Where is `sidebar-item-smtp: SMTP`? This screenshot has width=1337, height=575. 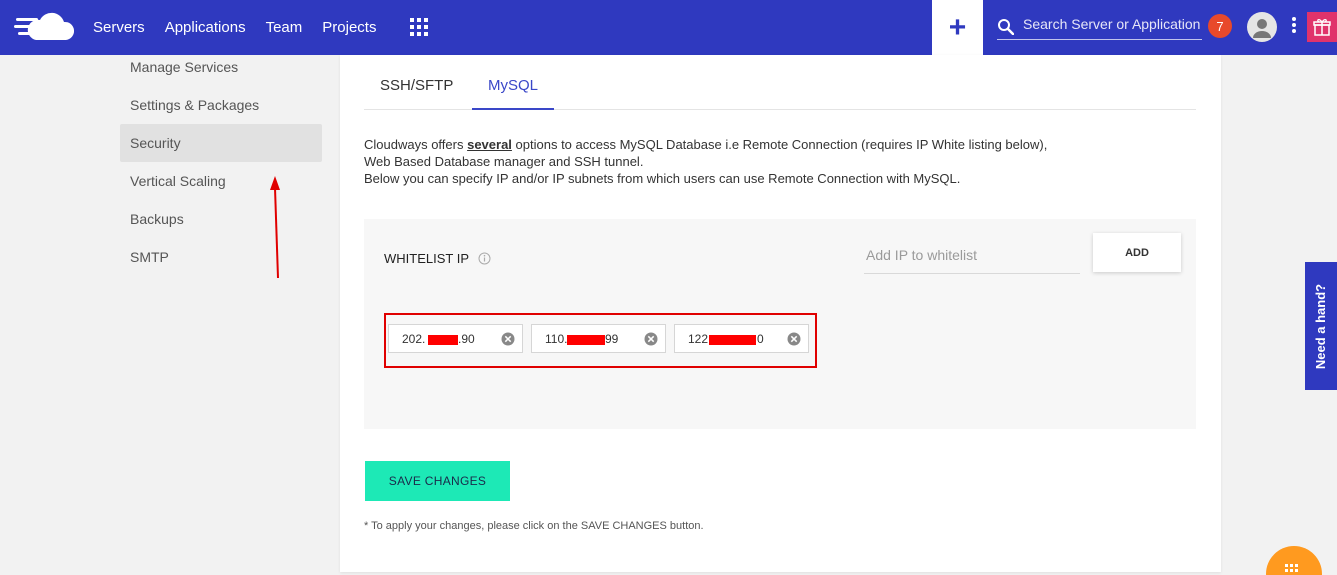
sidebar-item-smtp: SMTP is located at coordinates (221, 257).